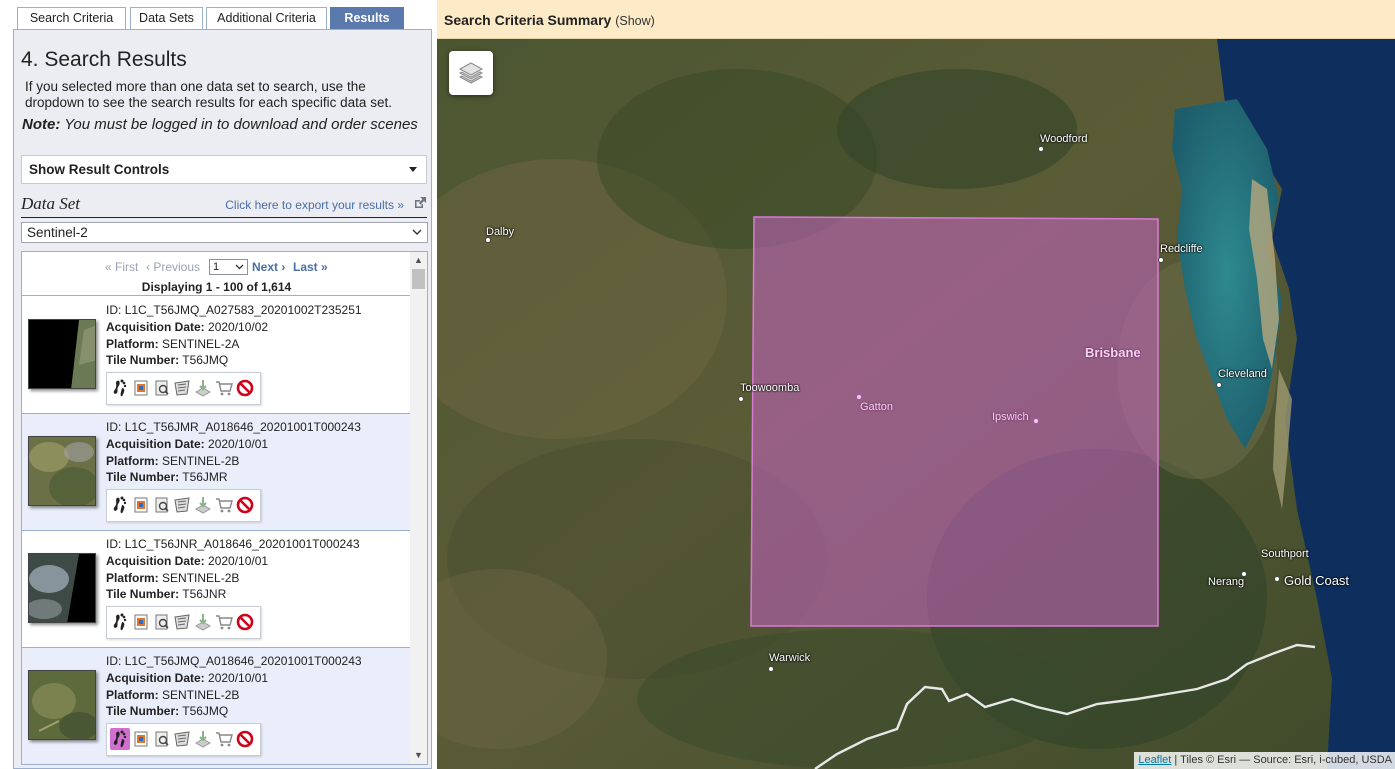 The height and width of the screenshot is (769, 1395). Describe the element at coordinates (243, 661) in the screenshot. I see `scene-id: L1C_T56JMQ_A018646_20201001T000243` at that location.